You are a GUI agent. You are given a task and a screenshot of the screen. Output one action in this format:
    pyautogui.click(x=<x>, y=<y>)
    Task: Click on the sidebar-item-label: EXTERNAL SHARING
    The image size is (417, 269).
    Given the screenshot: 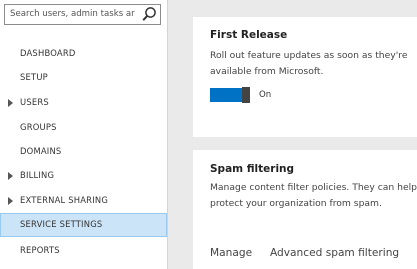 What is the action you would take?
    pyautogui.click(x=64, y=200)
    